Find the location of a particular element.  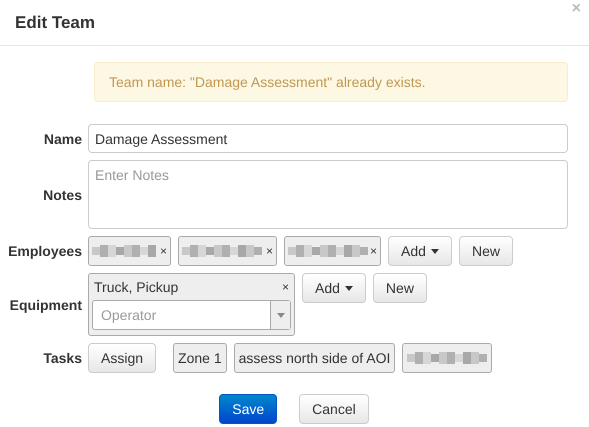

field-label: Employees is located at coordinates (45, 251).